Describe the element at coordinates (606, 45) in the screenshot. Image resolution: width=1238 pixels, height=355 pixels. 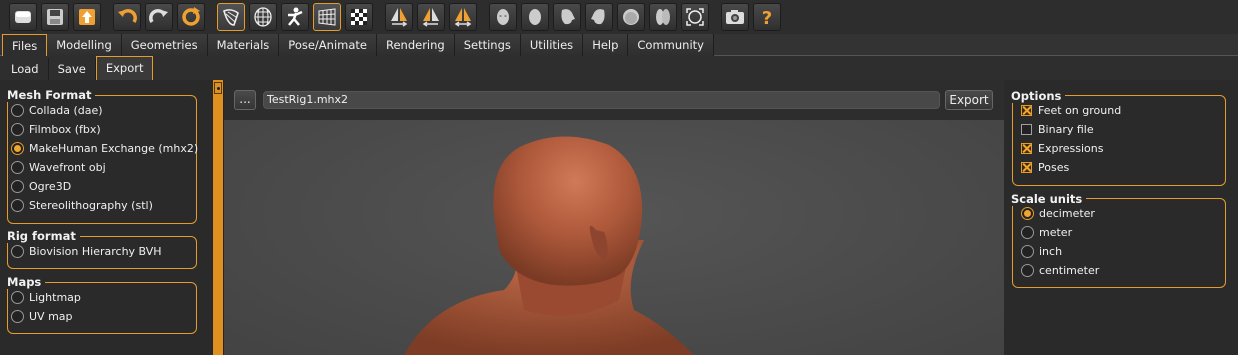
I see `tab-help: Help` at that location.